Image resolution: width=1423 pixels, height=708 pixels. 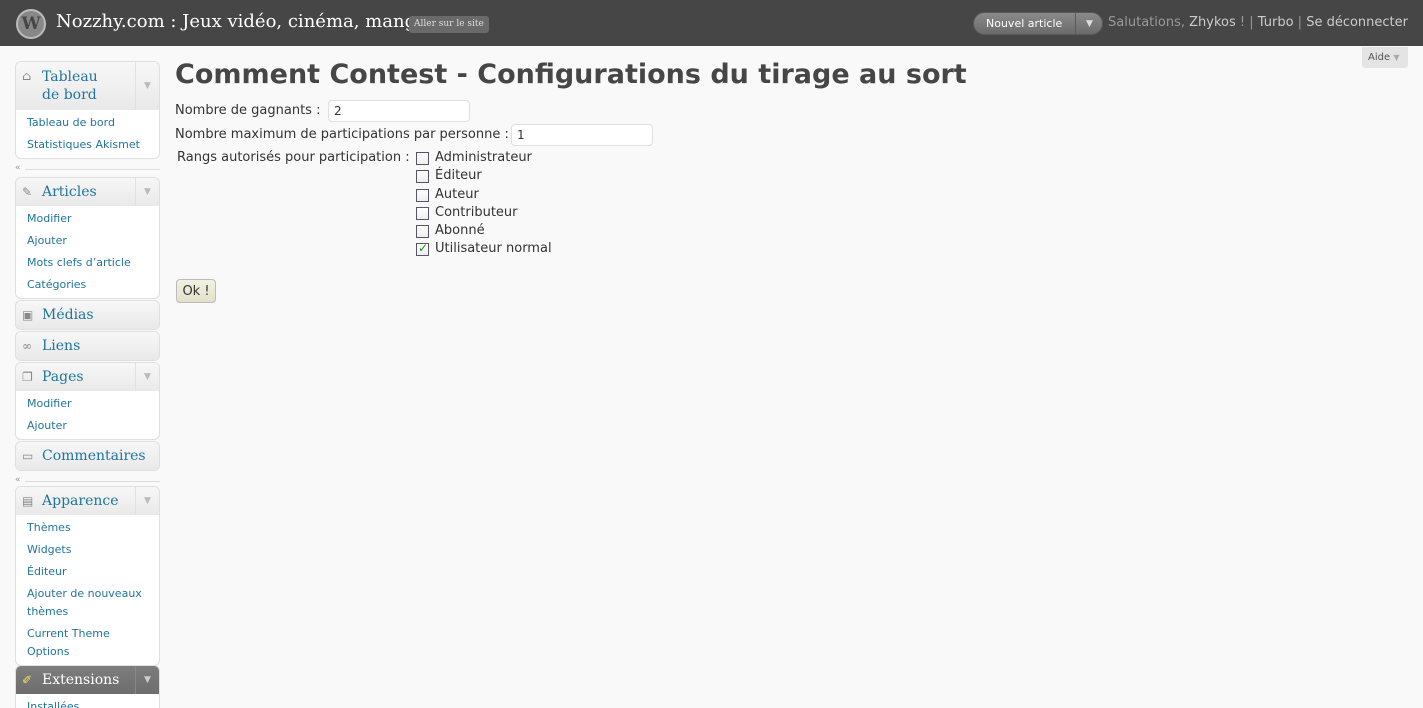 What do you see at coordinates (94, 456) in the screenshot?
I see `menu-label-comments: Commentaires` at bounding box center [94, 456].